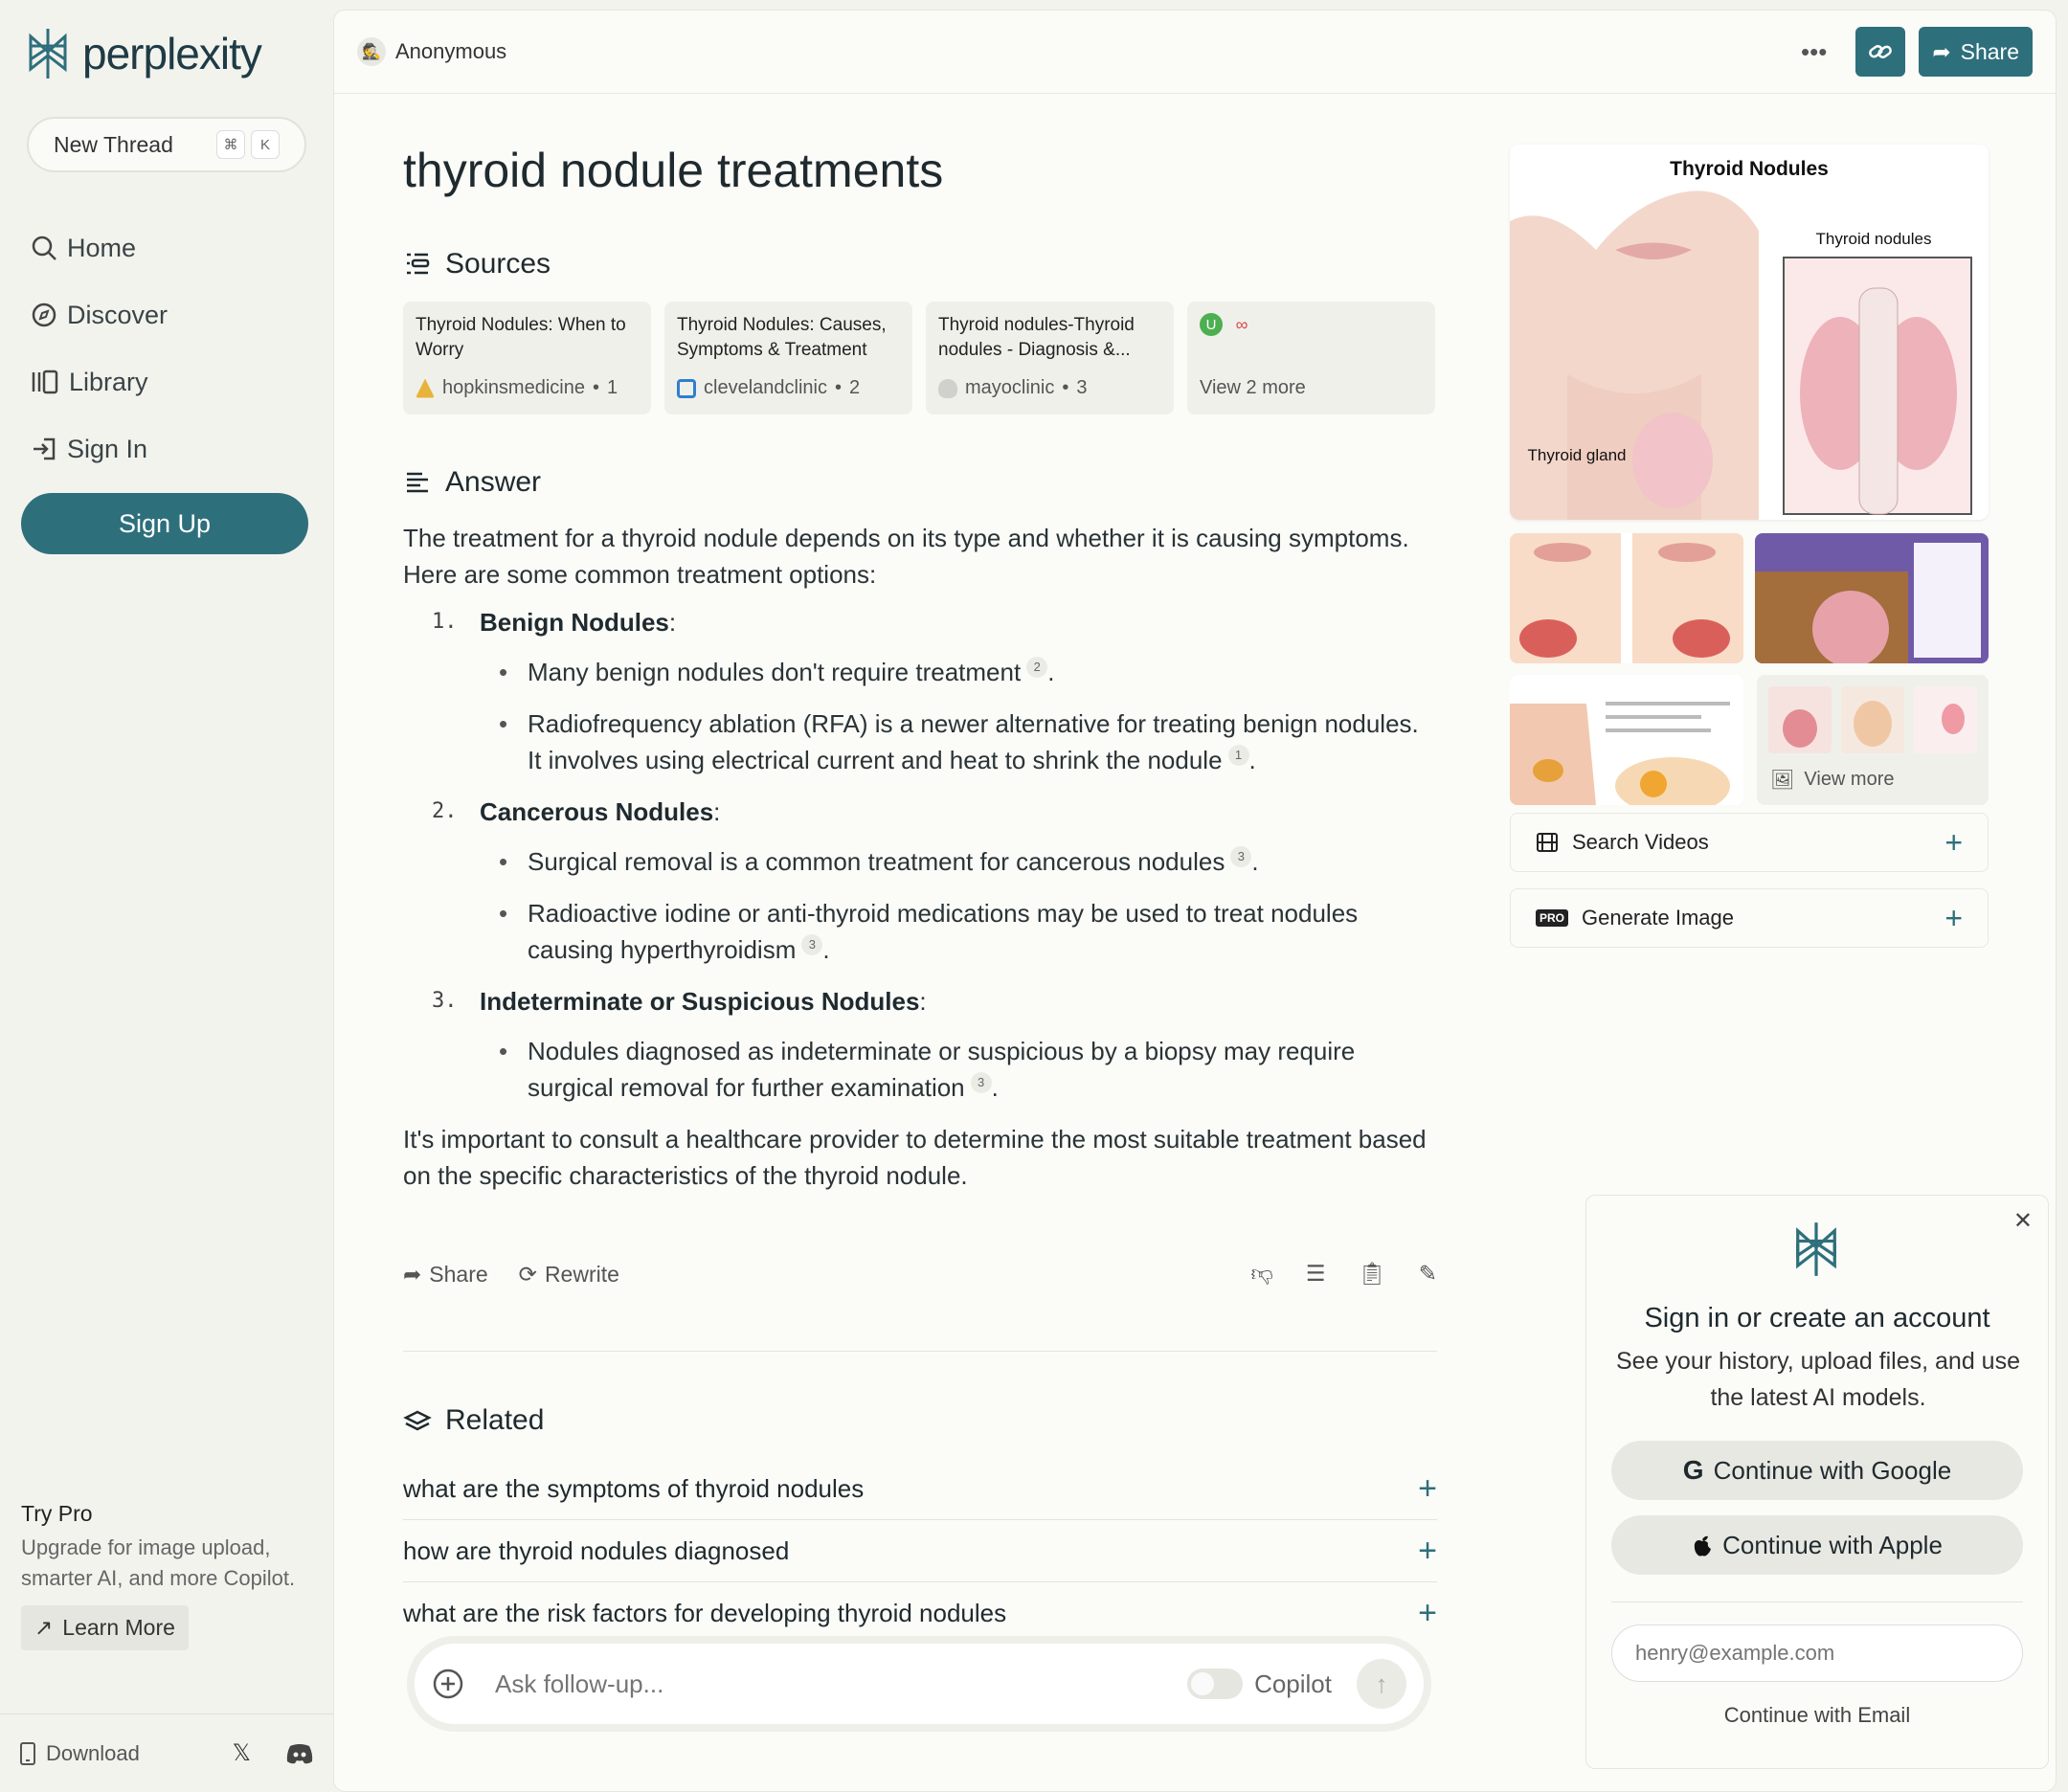 This screenshot has width=2068, height=1792. I want to click on sources-heading: Sources, so click(477, 264).